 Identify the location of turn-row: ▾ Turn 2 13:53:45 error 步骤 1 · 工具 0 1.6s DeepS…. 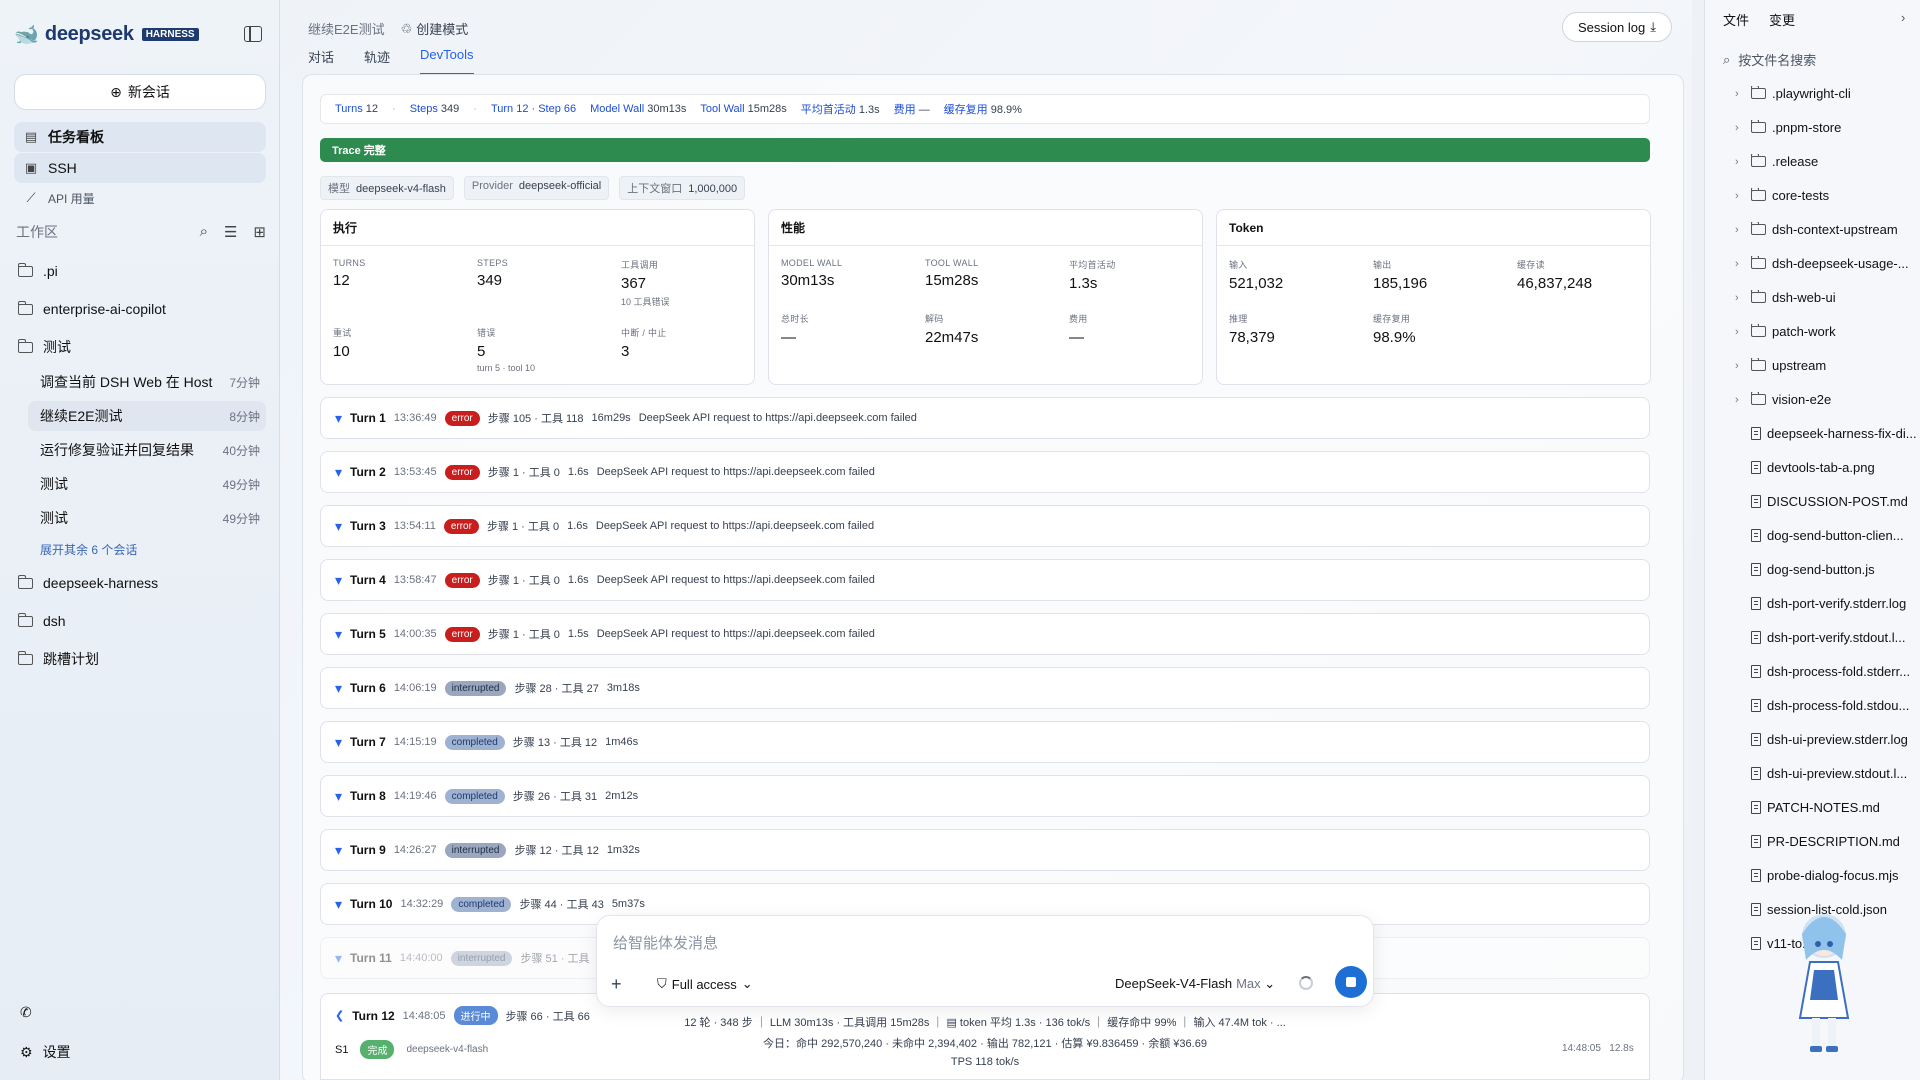
(985, 472).